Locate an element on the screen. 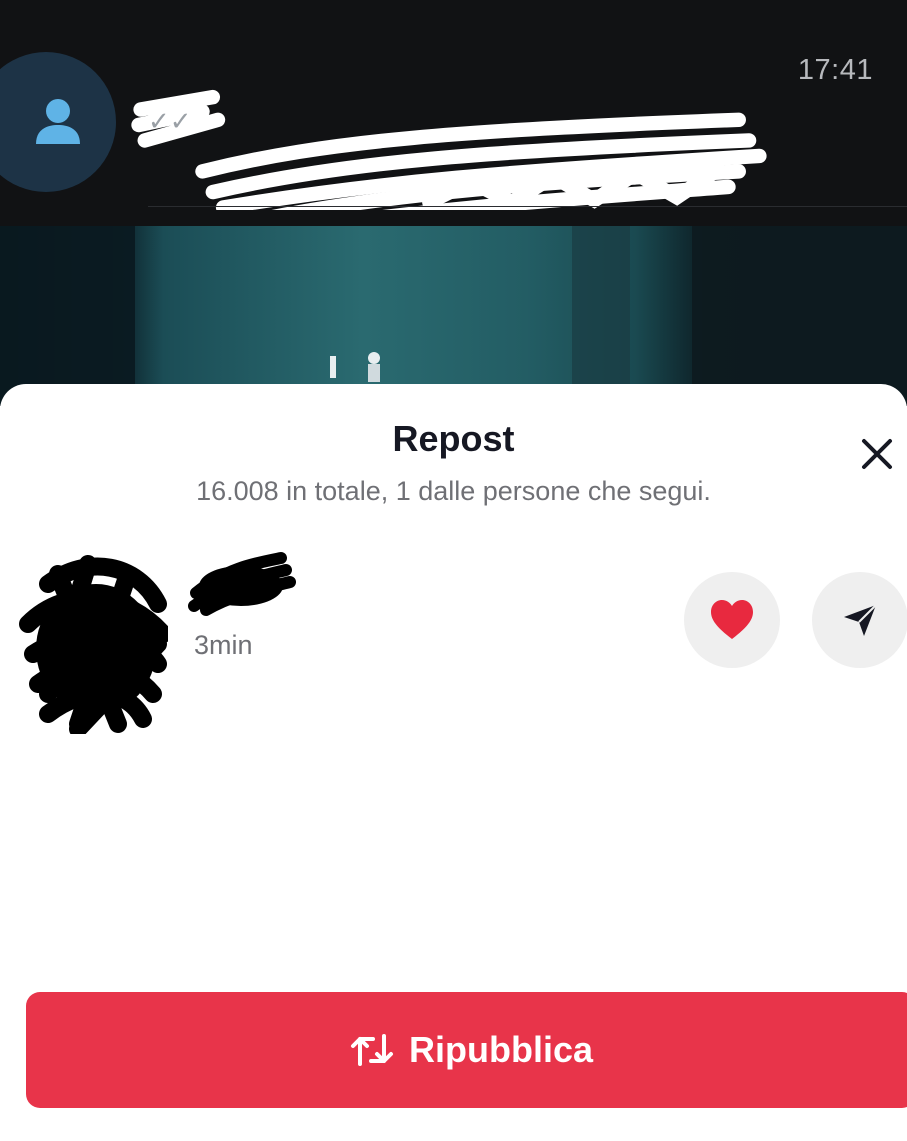 The image size is (907, 1141). repost-icon is located at coordinates (371, 1050).